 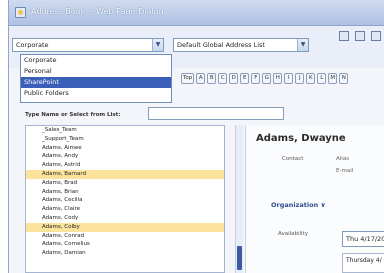 What do you see at coordinates (245, 78) in the screenshot?
I see `alpha-button: E` at bounding box center [245, 78].